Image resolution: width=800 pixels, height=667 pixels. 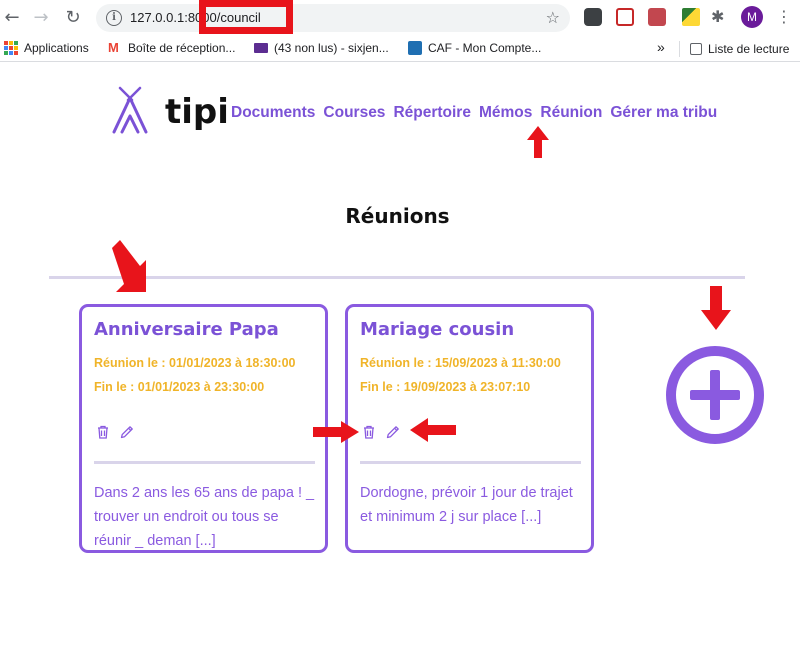 I want to click on caf-icon, so click(x=415, y=48).